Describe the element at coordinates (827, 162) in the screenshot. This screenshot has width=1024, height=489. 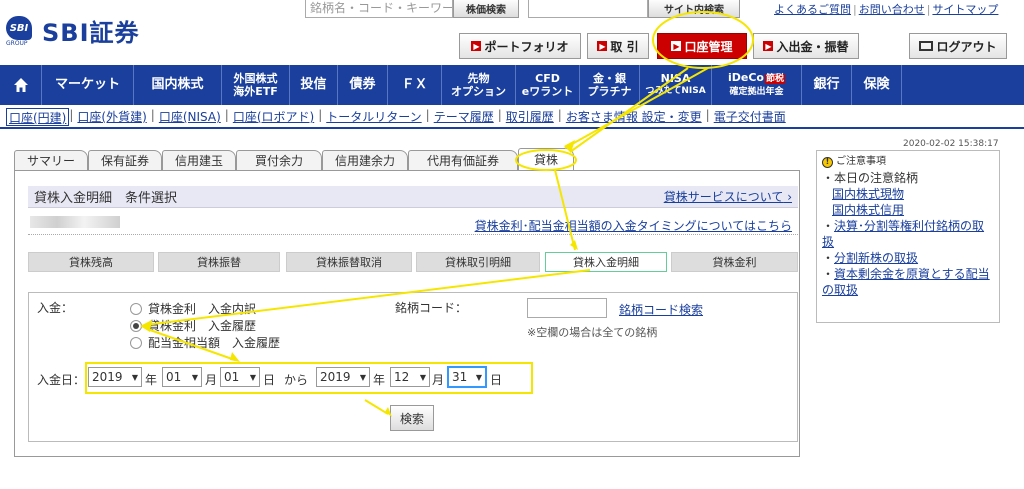
I see `warning-icon: !` at that location.